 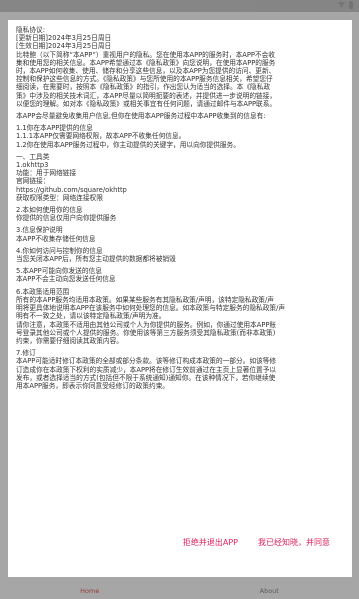 What do you see at coordinates (64, 46) in the screenshot?
I see `privacy-text-line: [生效日期]2024年3月25日周日` at bounding box center [64, 46].